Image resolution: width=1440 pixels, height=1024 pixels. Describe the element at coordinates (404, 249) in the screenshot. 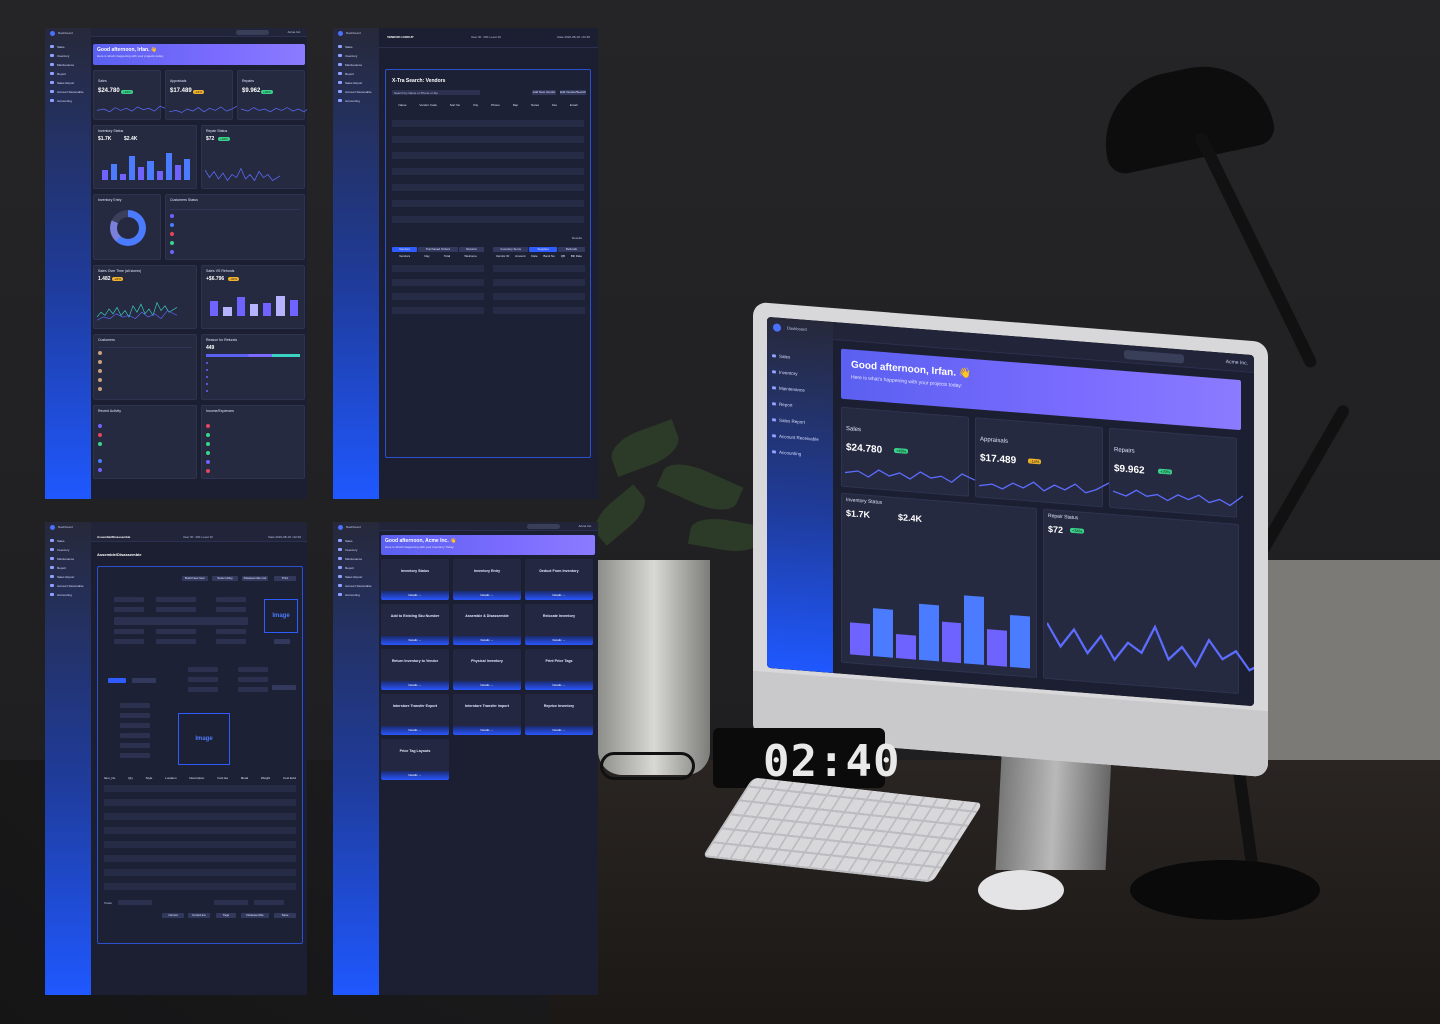

I see `tab-vendors: Vendors` at that location.